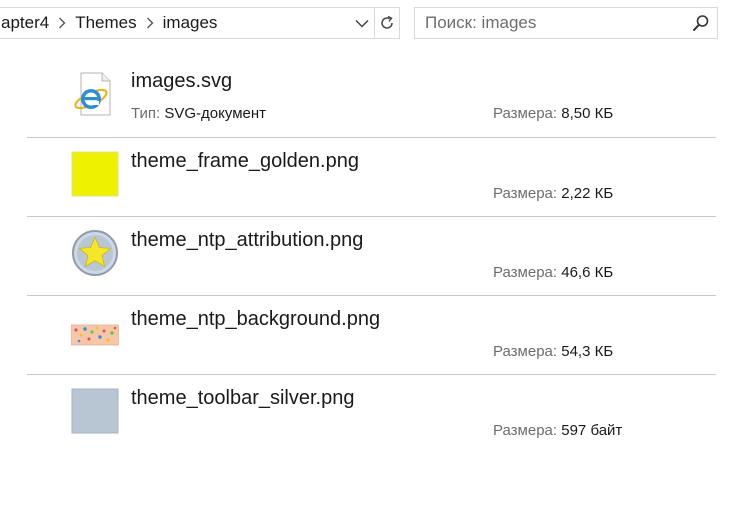  I want to click on star-badge-thumbnail, so click(95, 253).